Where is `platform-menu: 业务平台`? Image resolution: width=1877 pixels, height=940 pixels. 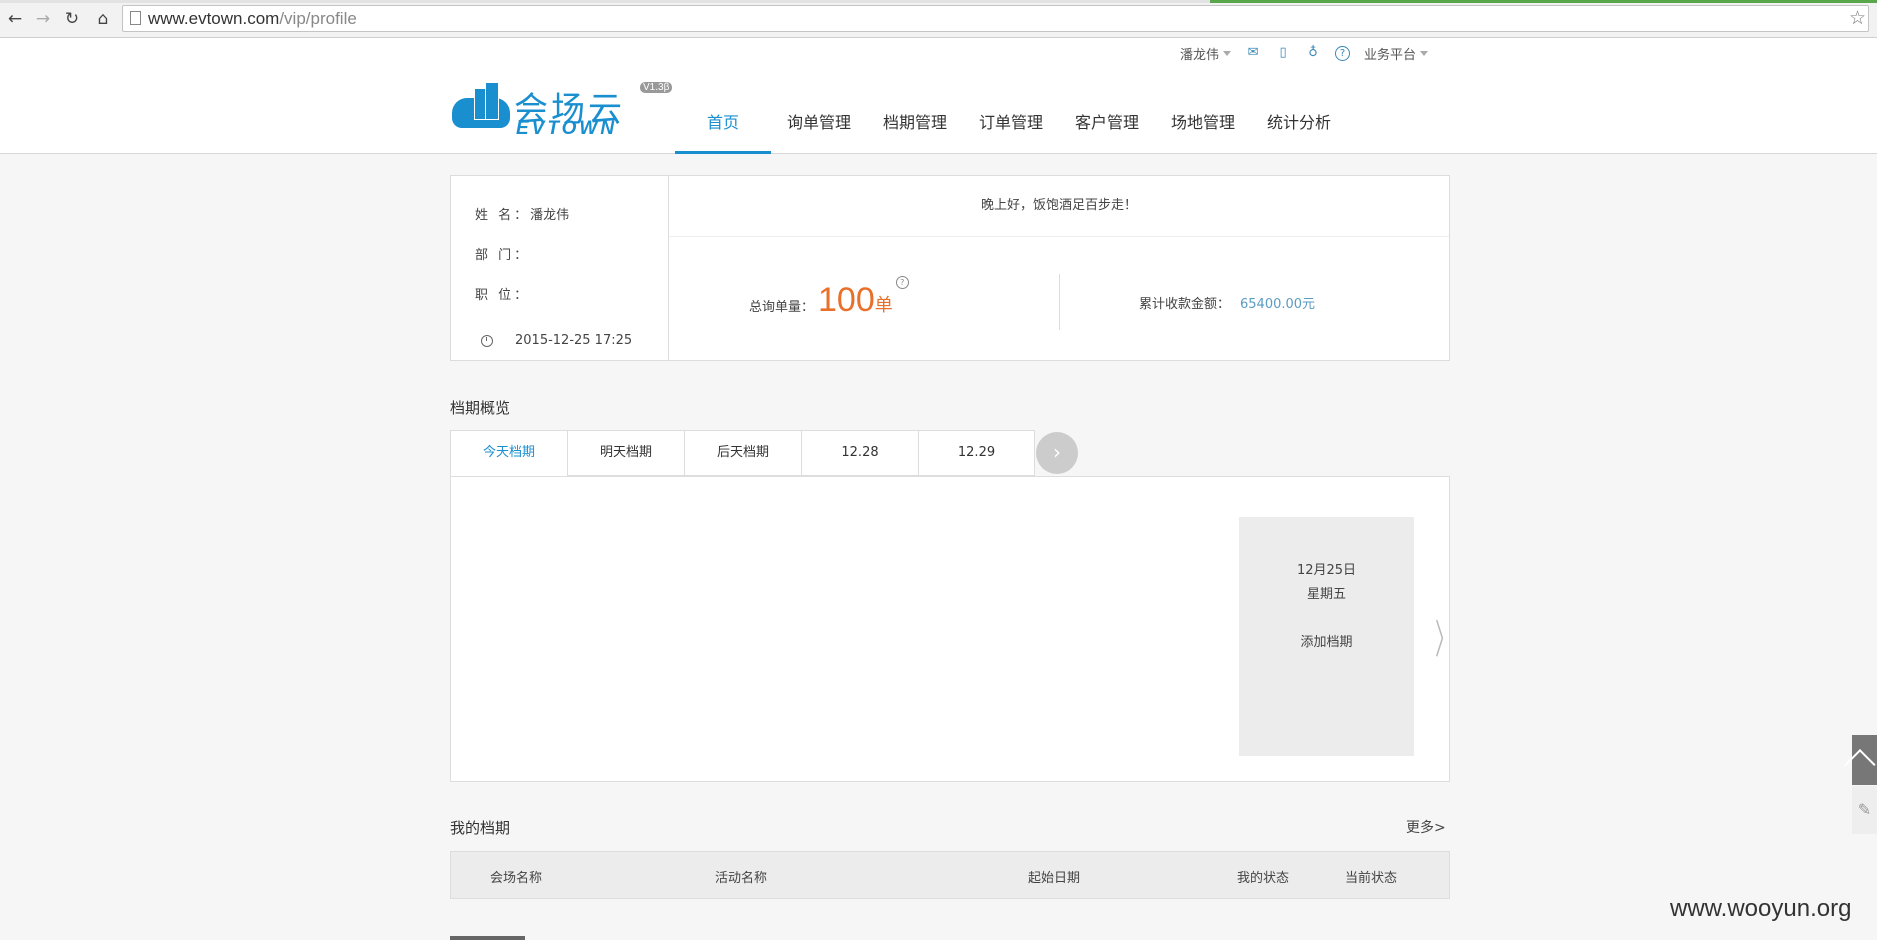
platform-menu: 业务平台 is located at coordinates (1396, 53).